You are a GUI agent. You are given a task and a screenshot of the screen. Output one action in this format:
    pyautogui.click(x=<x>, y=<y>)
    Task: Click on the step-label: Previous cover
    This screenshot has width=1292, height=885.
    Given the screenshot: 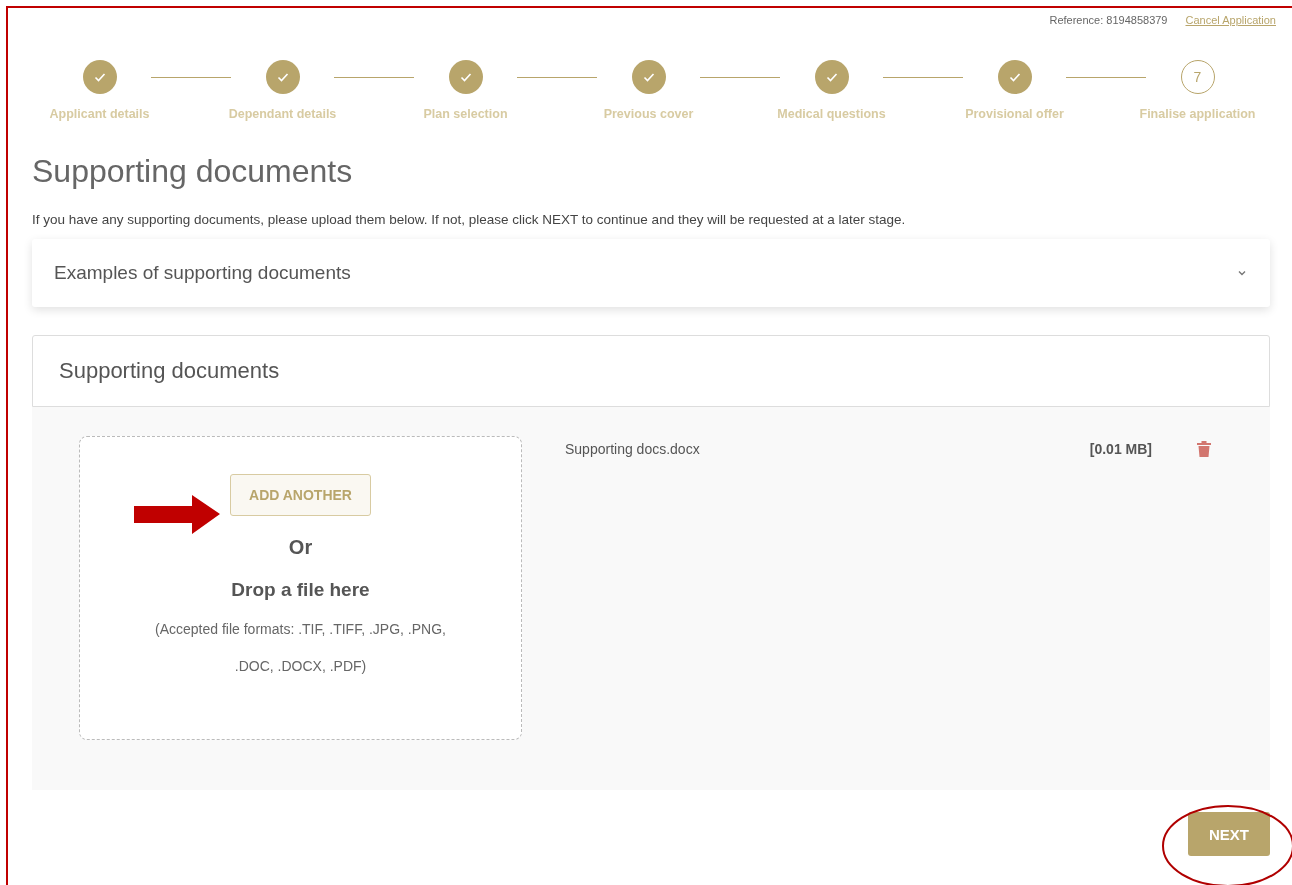 What is the action you would take?
    pyautogui.click(x=648, y=114)
    